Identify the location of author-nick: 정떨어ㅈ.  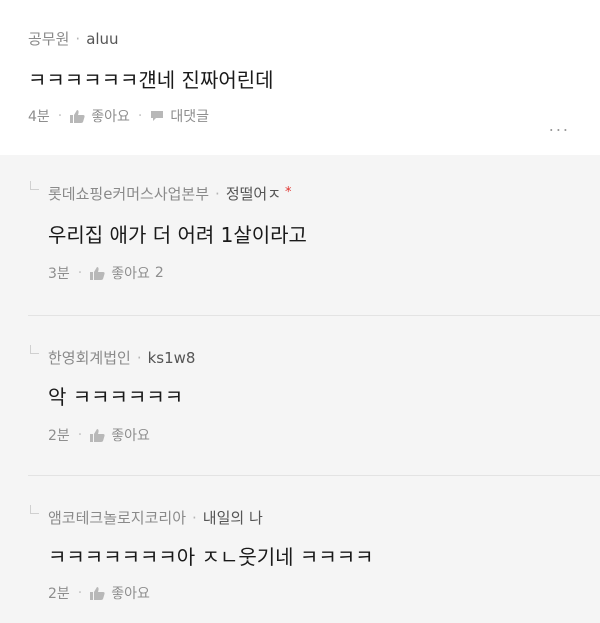
(253, 194).